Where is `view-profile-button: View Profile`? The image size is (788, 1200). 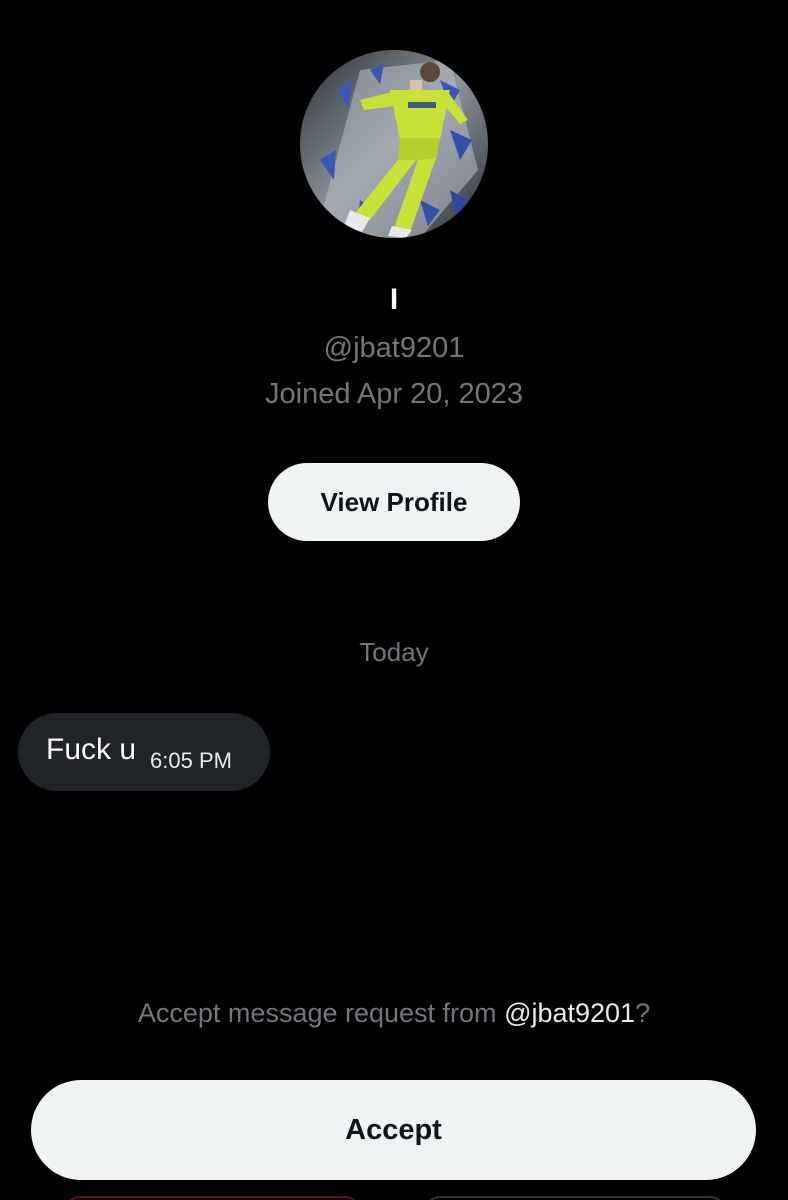
view-profile-button: View Profile is located at coordinates (394, 502).